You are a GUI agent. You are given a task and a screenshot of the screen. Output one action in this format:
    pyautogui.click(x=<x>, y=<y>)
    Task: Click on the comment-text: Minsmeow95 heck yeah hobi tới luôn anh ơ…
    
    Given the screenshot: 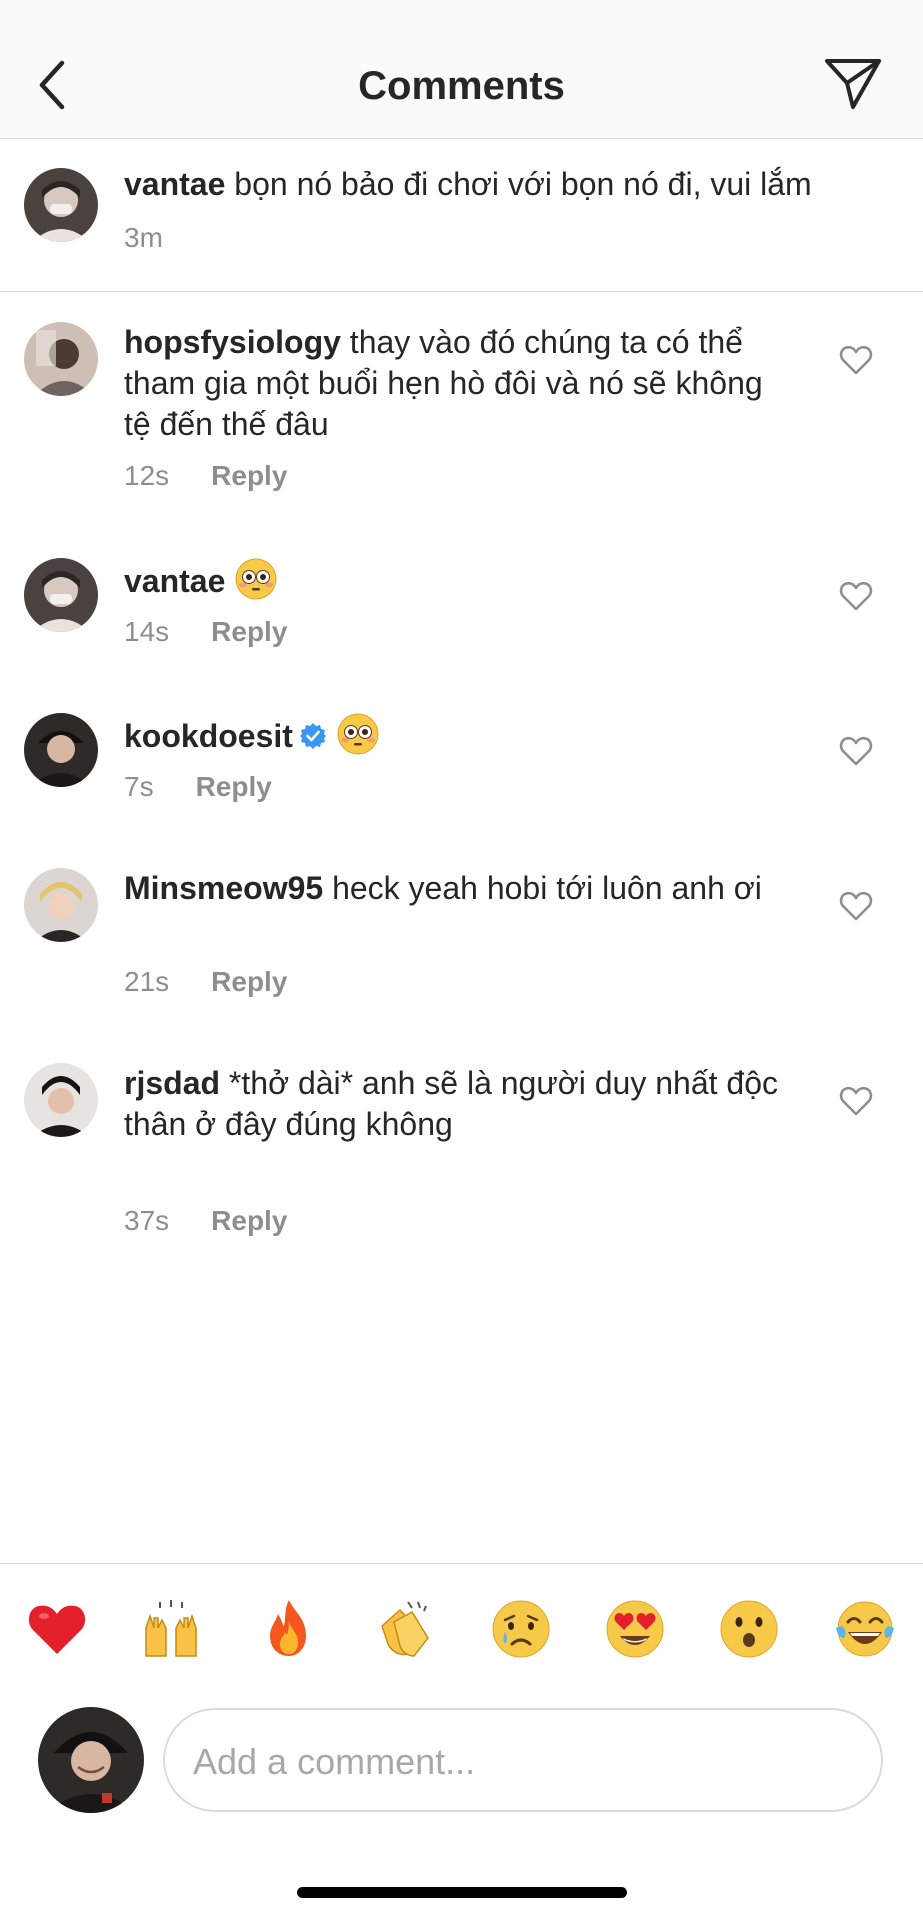 What is the action you would take?
    pyautogui.click(x=459, y=888)
    